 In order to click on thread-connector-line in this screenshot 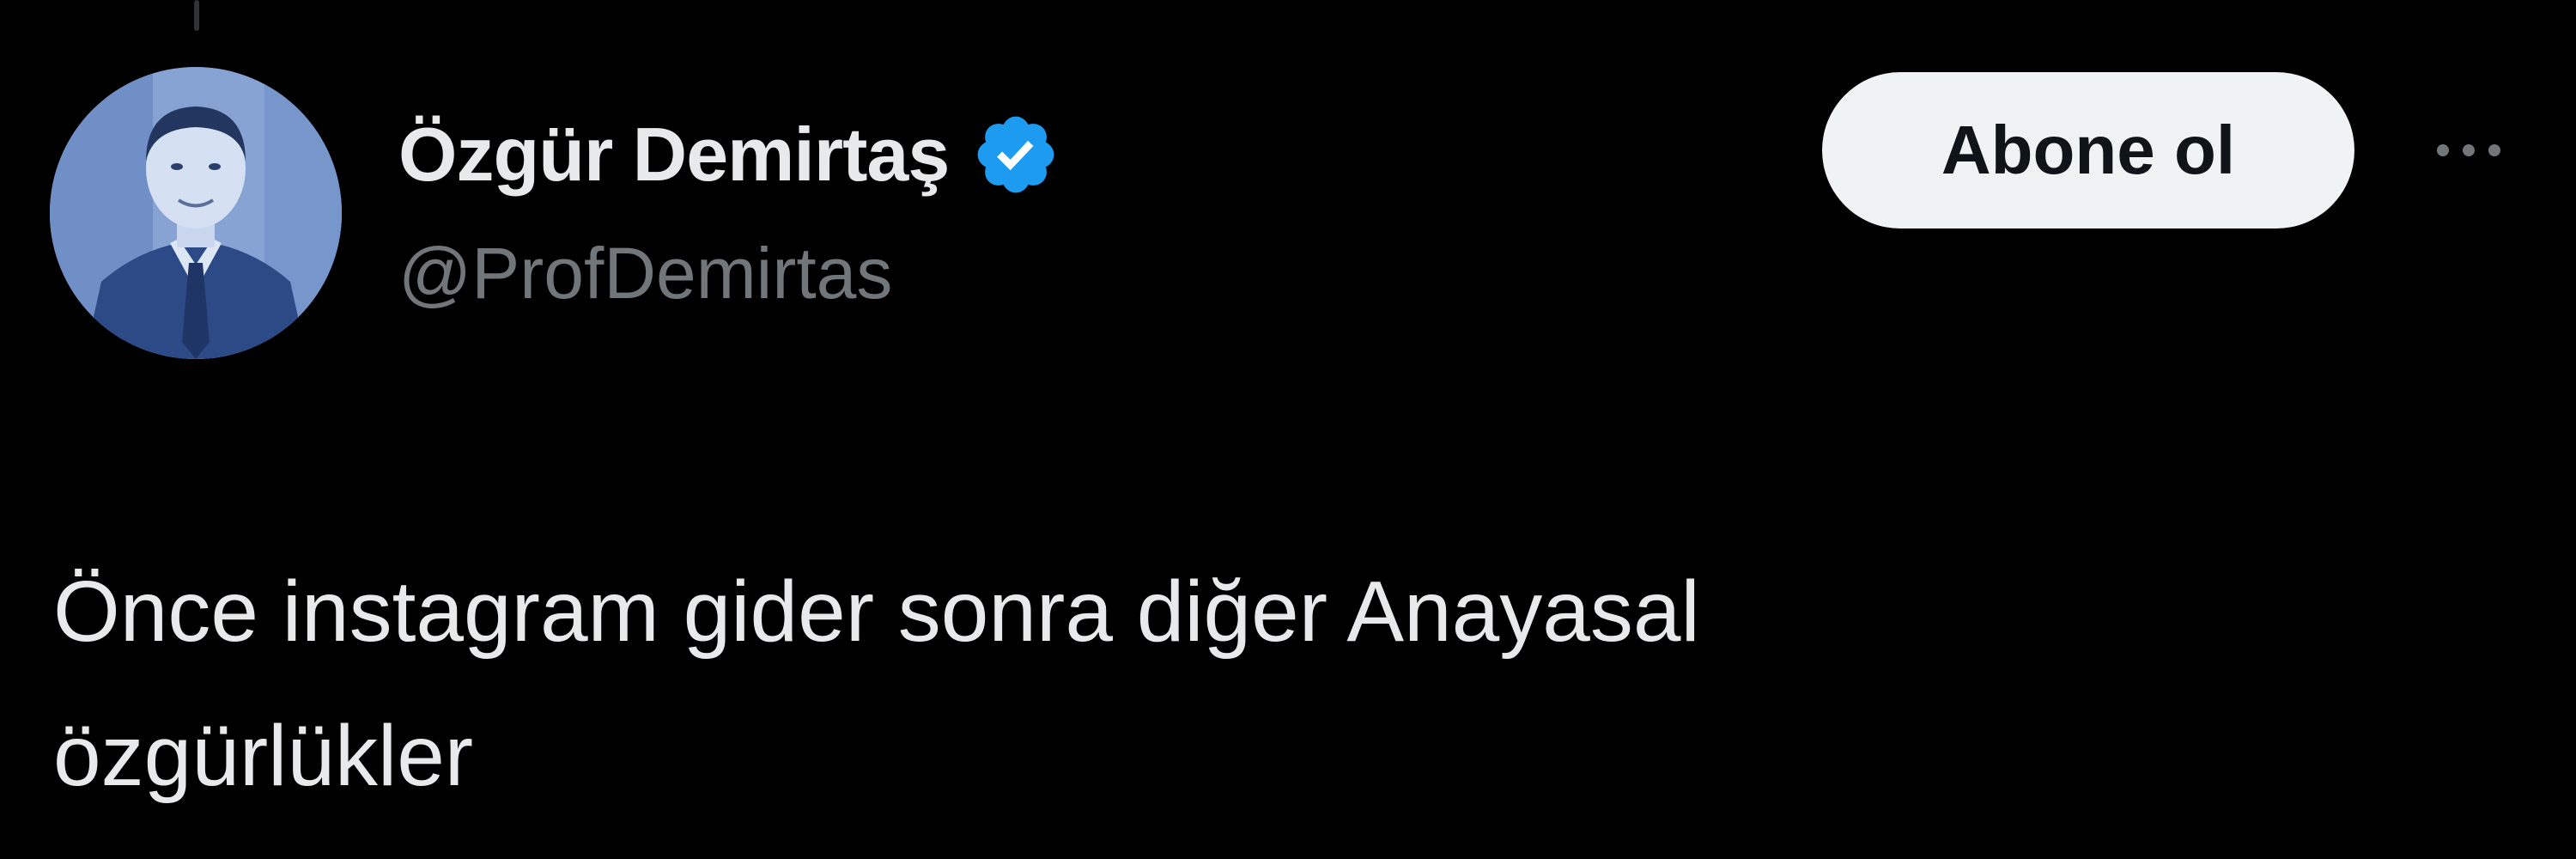, I will do `click(197, 15)`.